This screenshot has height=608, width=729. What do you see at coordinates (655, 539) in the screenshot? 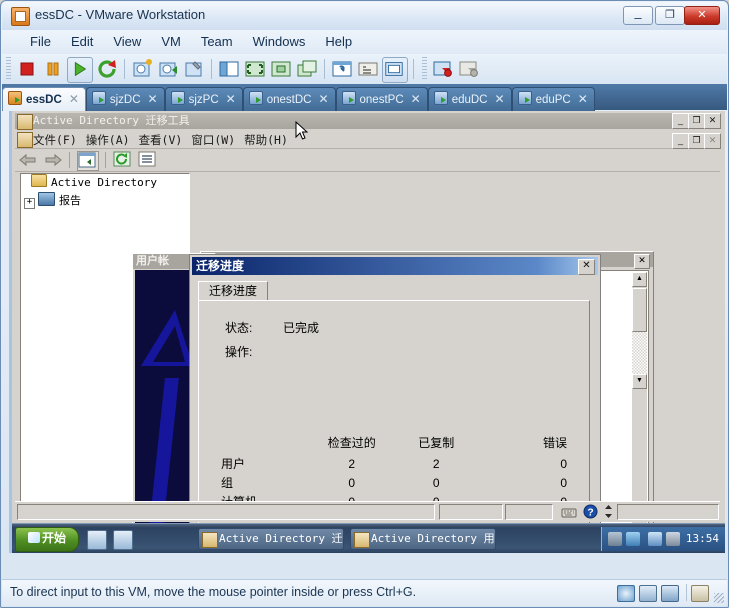
I see `vmware-tools-icon` at bounding box center [655, 539].